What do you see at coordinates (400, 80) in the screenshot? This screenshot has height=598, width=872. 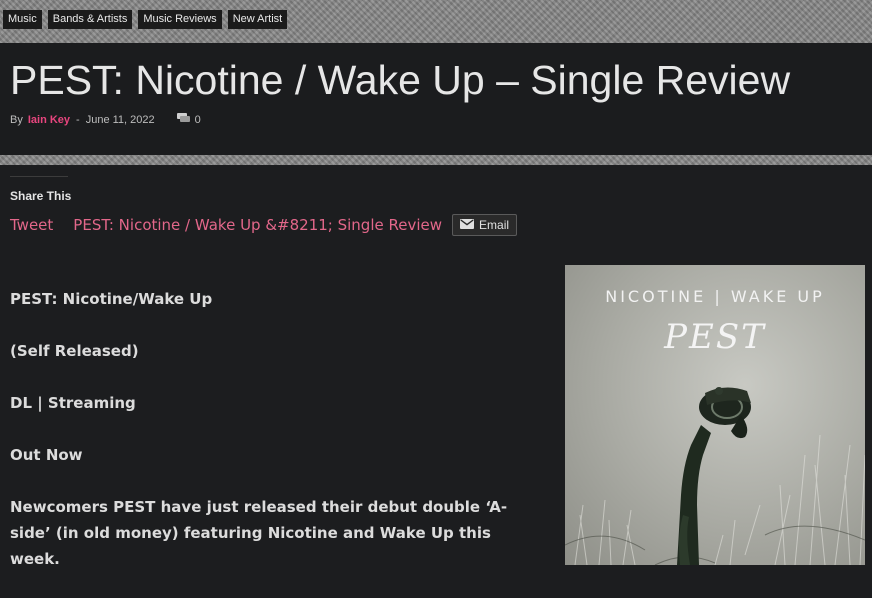 I see `article-title: PEST: Nicotine / Wake Up – Single Review` at bounding box center [400, 80].